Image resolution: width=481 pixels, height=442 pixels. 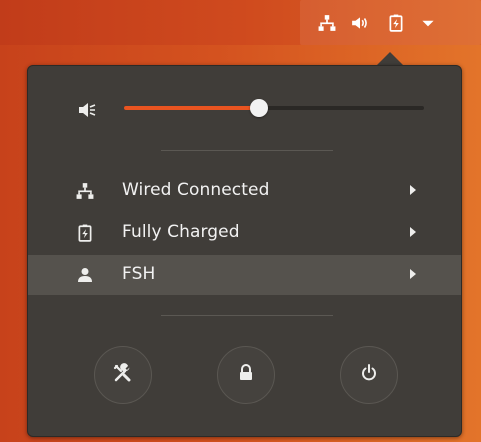 I want to click on menu-item-wired: Wired Connected, so click(x=244, y=191).